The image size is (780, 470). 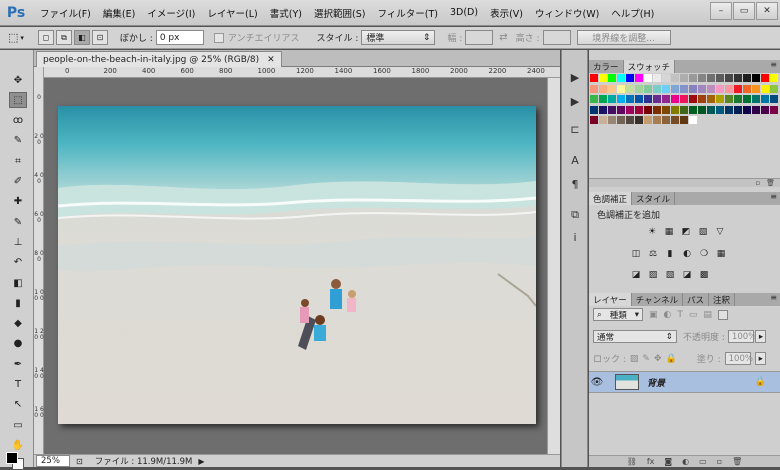 I want to click on marquee-tool-icon: ⬚, so click(x=18, y=100).